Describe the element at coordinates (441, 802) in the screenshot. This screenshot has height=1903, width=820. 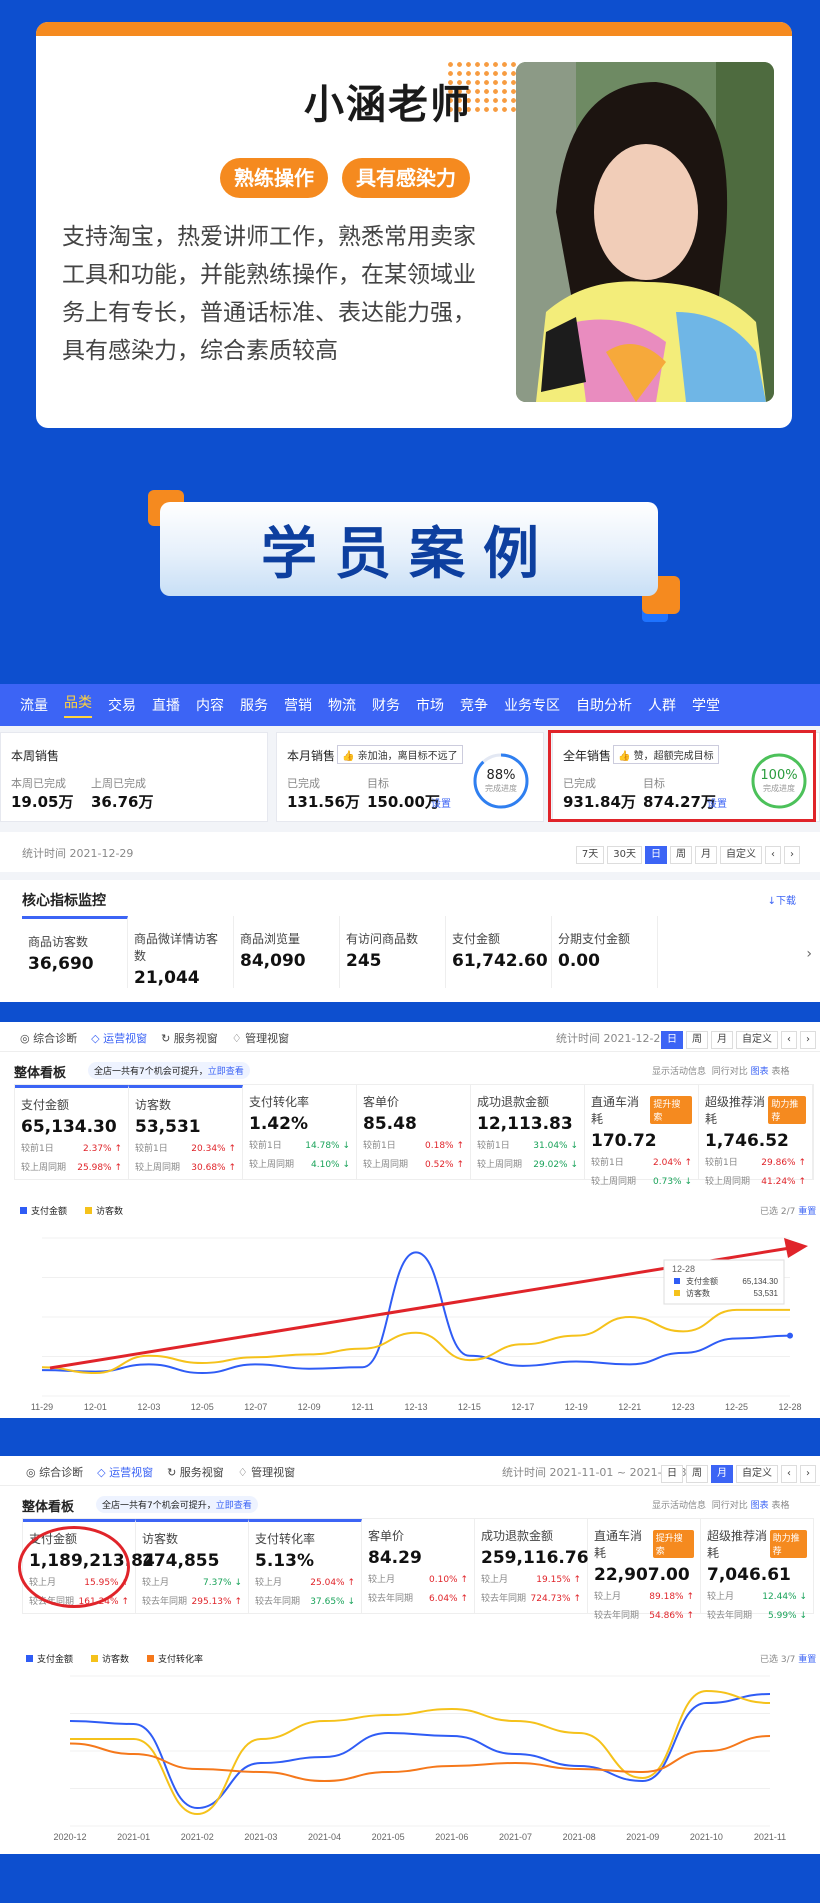
I see `set-target-link: 设置` at that location.